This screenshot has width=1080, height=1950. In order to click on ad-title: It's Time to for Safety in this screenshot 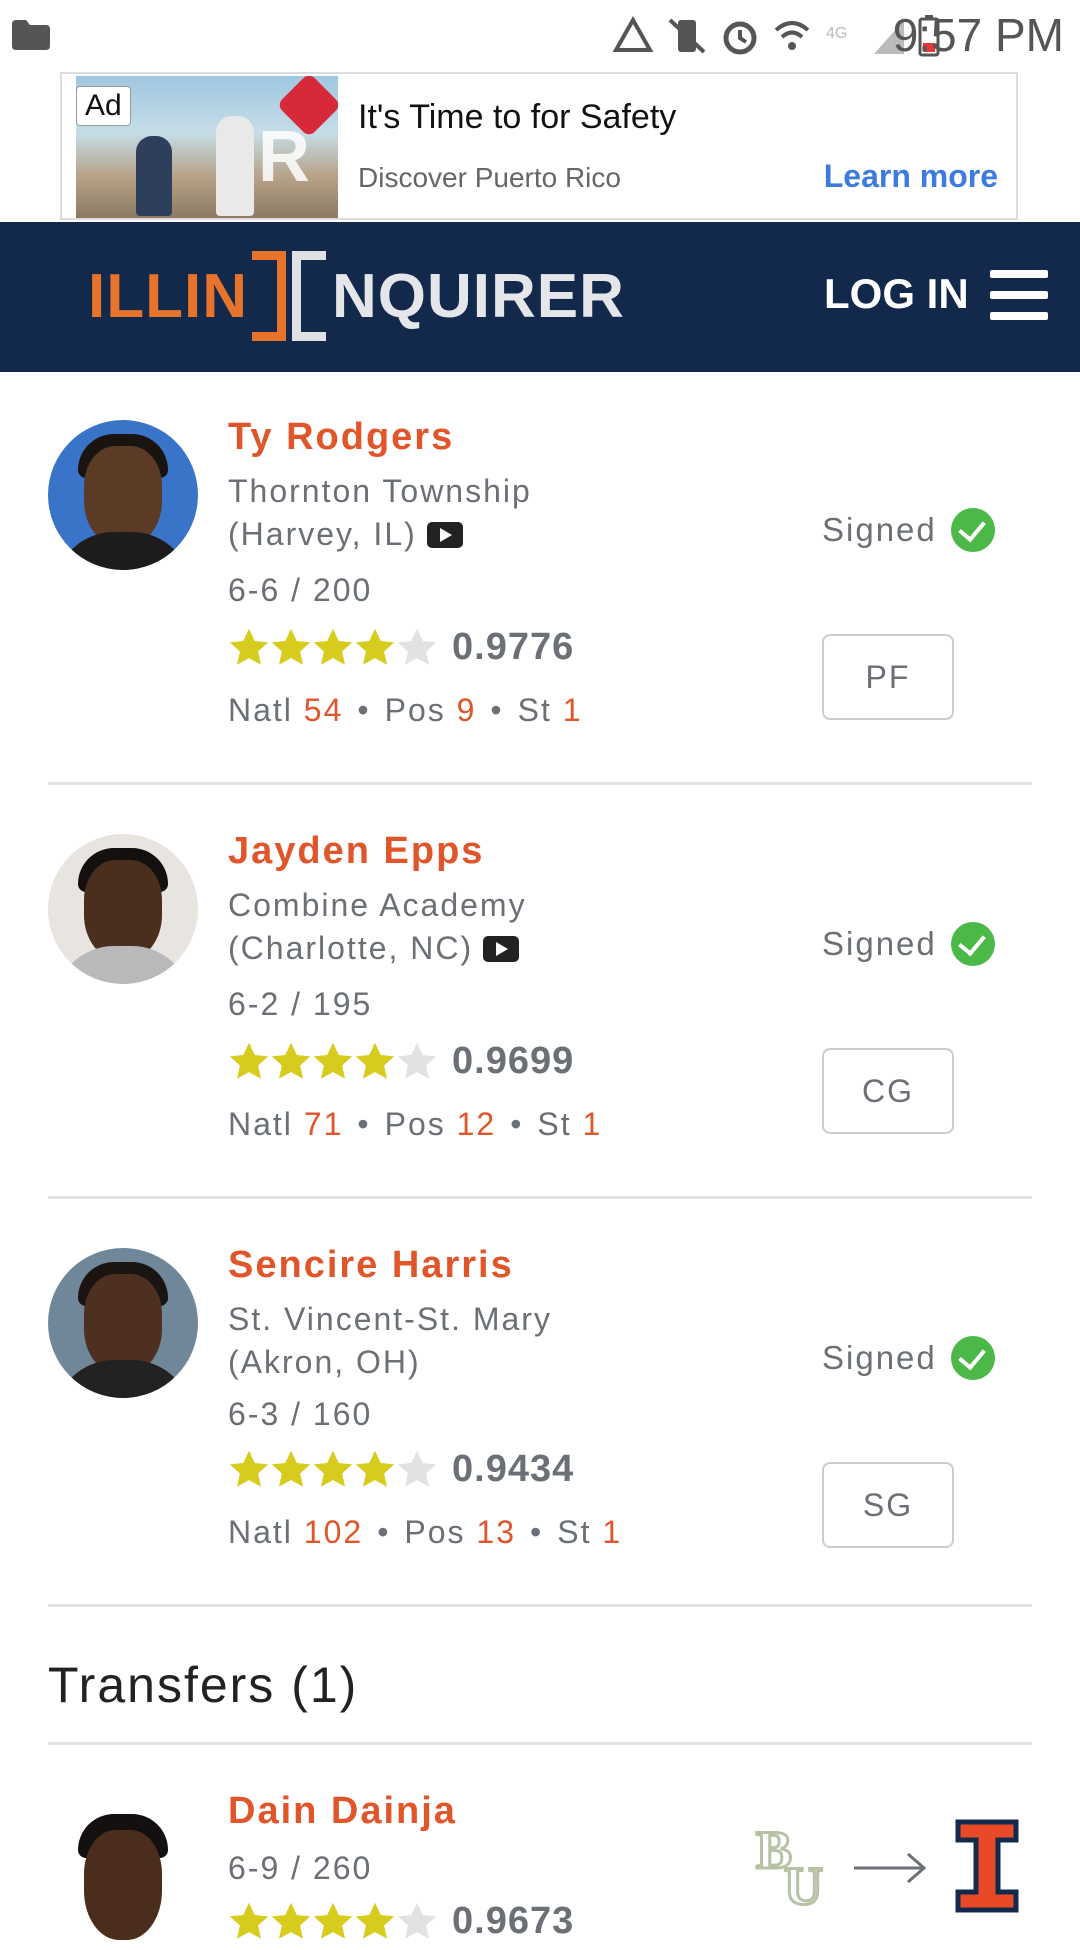, I will do `click(517, 117)`.